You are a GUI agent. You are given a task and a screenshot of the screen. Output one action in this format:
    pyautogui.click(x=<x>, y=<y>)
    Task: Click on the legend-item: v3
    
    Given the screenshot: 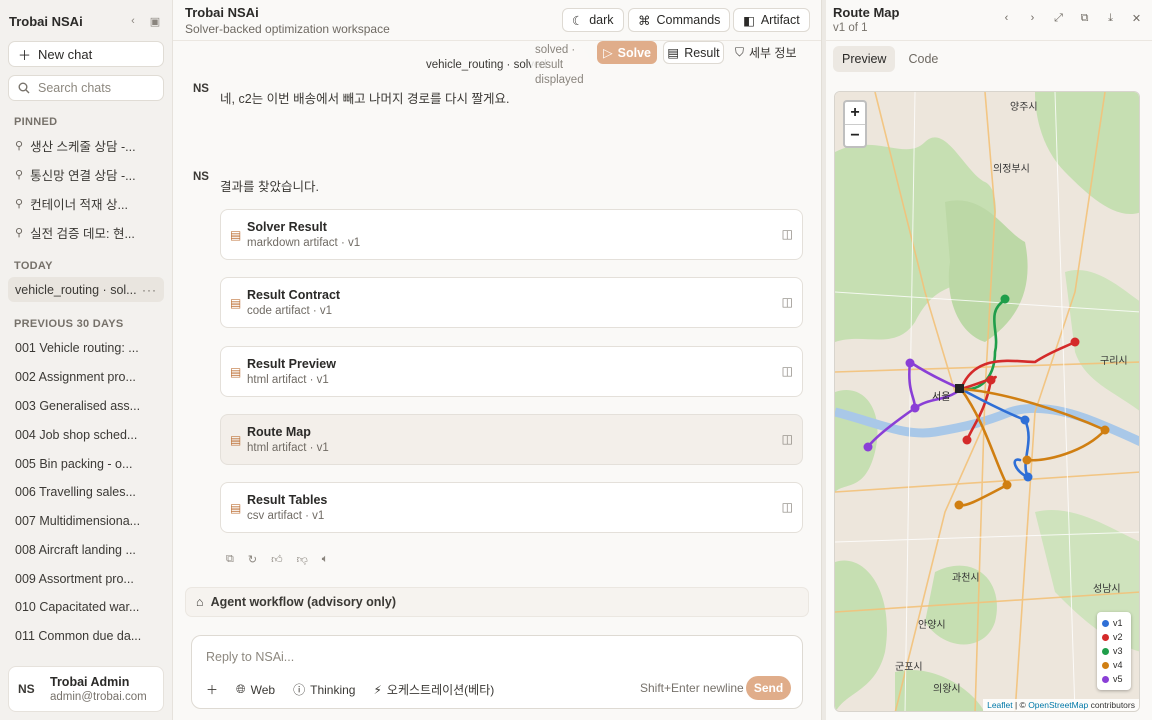 What is the action you would take?
    pyautogui.click(x=1114, y=651)
    